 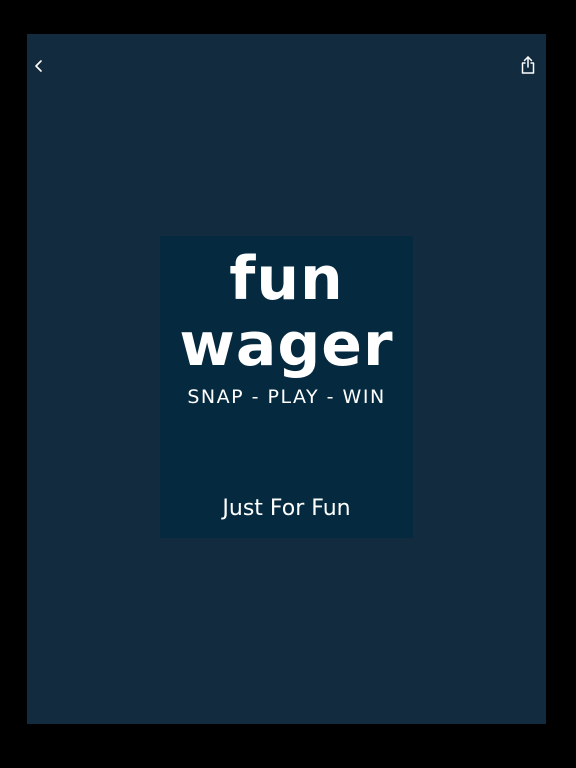 I want to click on logo-line-fun: fun, so click(x=286, y=279).